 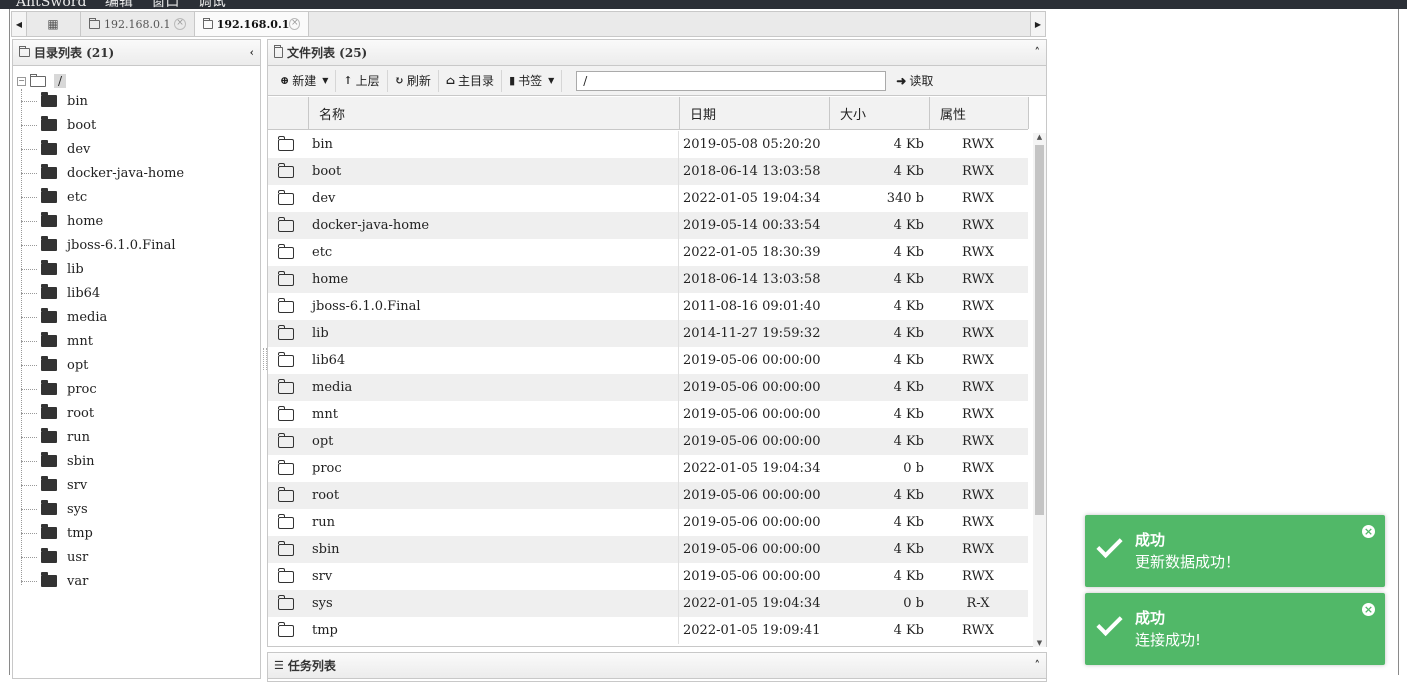 I want to click on tree-item: sbin, so click(x=58, y=461).